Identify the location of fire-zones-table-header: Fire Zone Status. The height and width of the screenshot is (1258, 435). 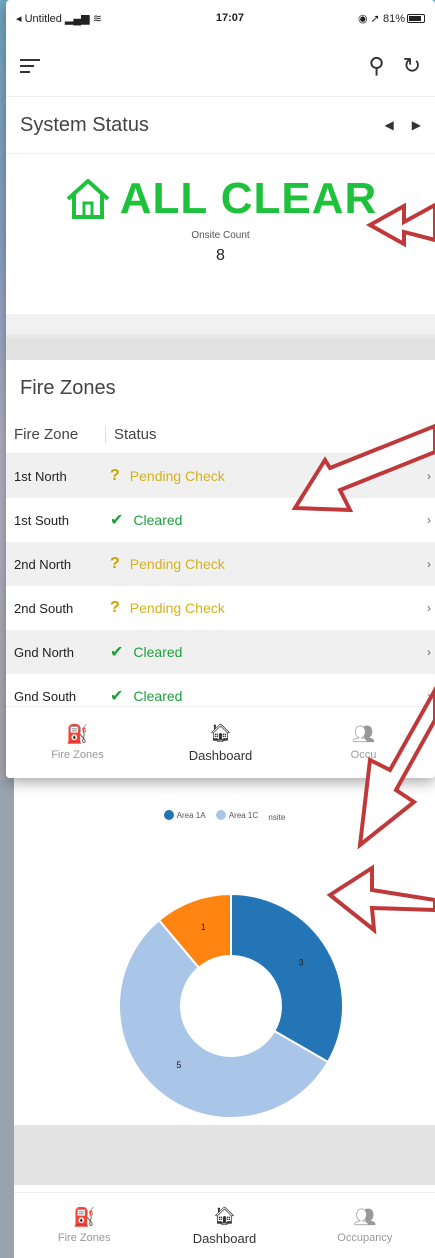
(220, 435).